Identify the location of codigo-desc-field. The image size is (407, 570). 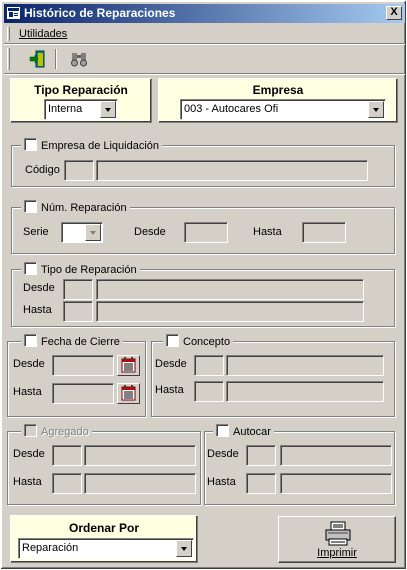
(232, 170).